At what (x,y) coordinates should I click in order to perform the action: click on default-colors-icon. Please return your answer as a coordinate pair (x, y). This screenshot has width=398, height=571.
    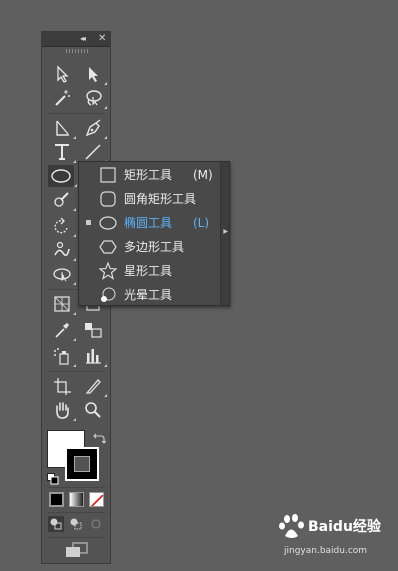
    Looking at the image, I should click on (53, 479).